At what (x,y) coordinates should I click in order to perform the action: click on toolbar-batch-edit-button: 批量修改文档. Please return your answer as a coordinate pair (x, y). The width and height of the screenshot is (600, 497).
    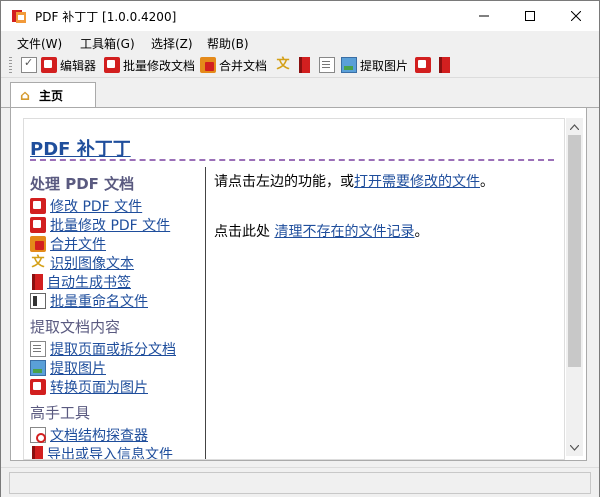
    Looking at the image, I should click on (149, 65).